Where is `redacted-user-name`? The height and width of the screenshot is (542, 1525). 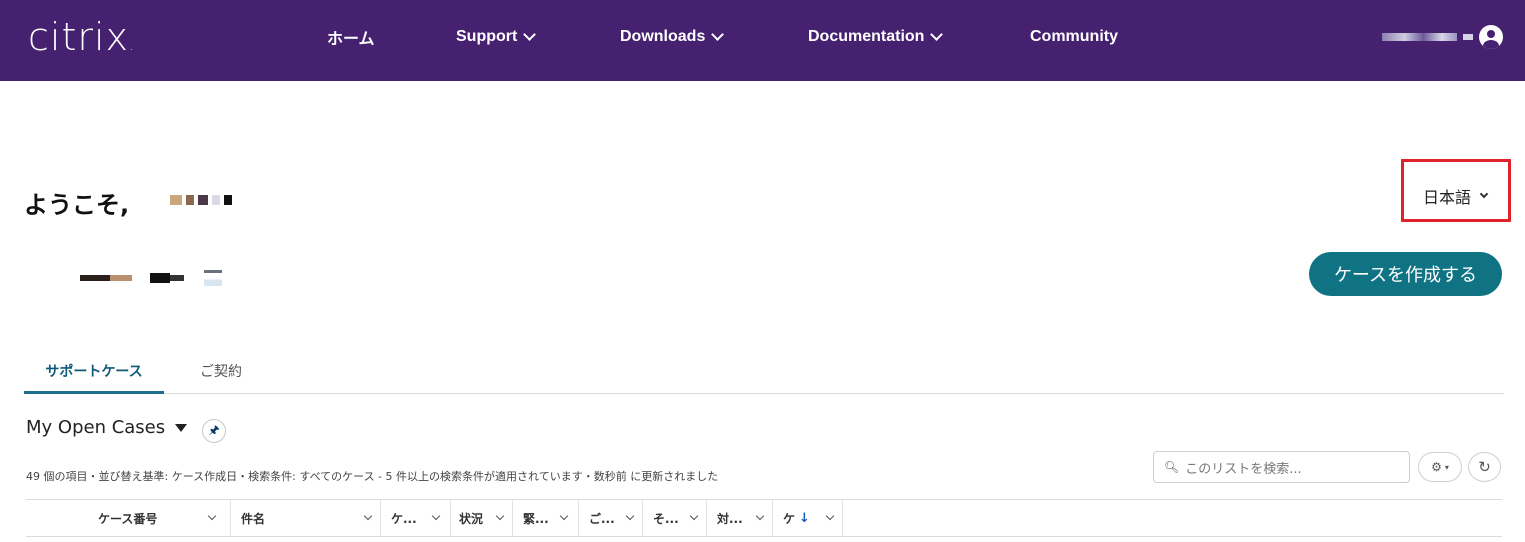 redacted-user-name is located at coordinates (201, 200).